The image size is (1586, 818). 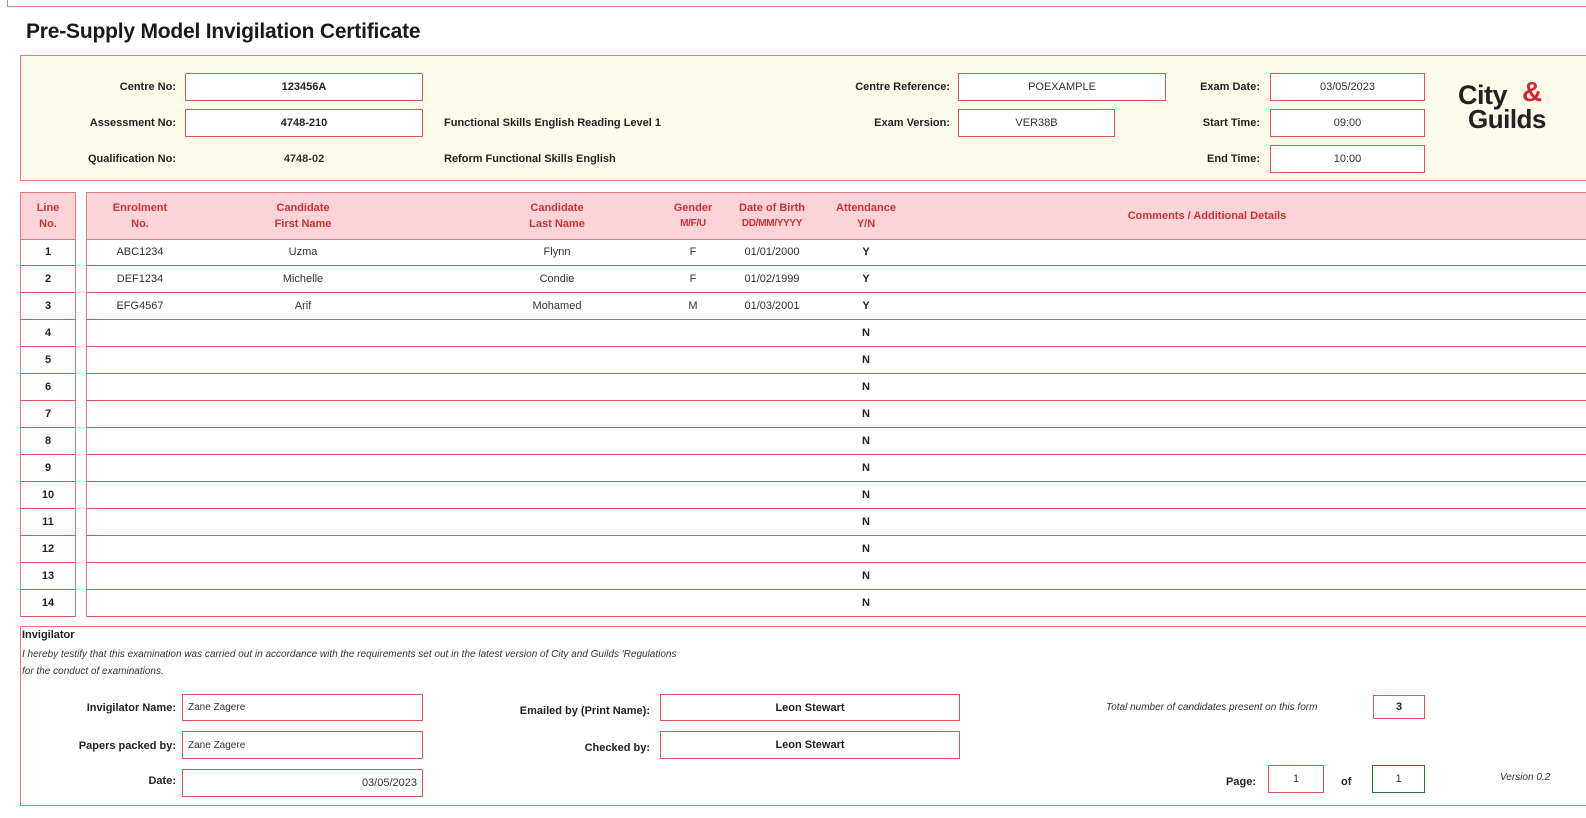 I want to click on page-total-field: 1, so click(x=1398, y=779).